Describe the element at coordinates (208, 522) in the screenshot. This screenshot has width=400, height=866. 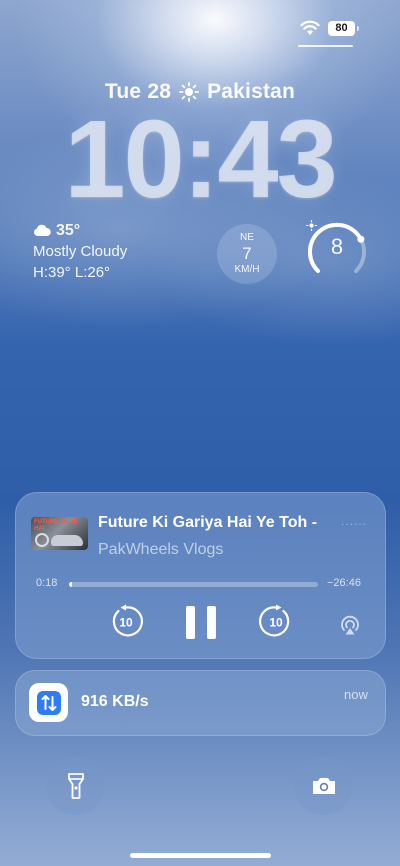
I see `track-title: Future Ki Gariya Hai Ye Toh -` at that location.